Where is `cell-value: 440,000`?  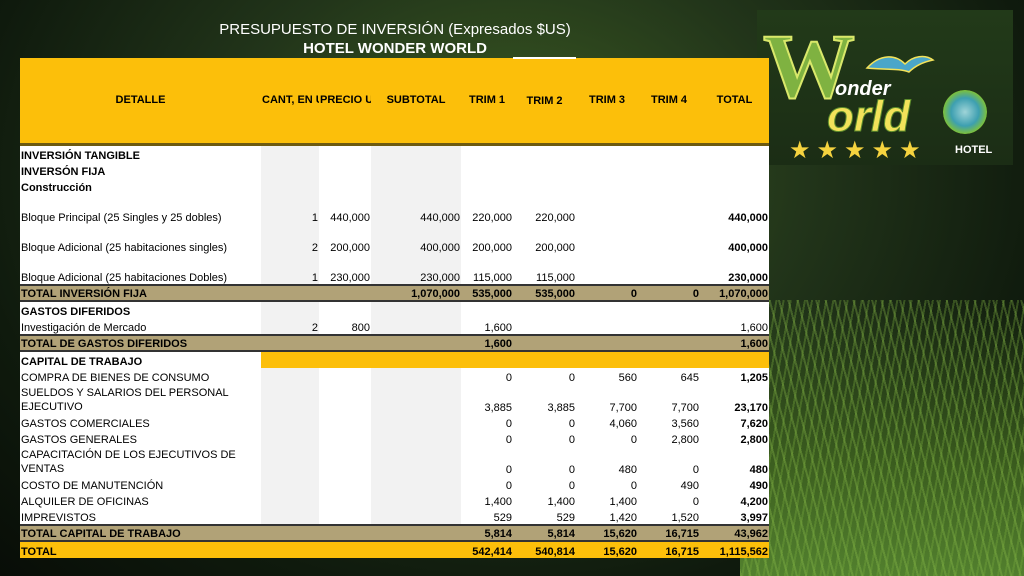 cell-value: 440,000 is located at coordinates (345, 209).